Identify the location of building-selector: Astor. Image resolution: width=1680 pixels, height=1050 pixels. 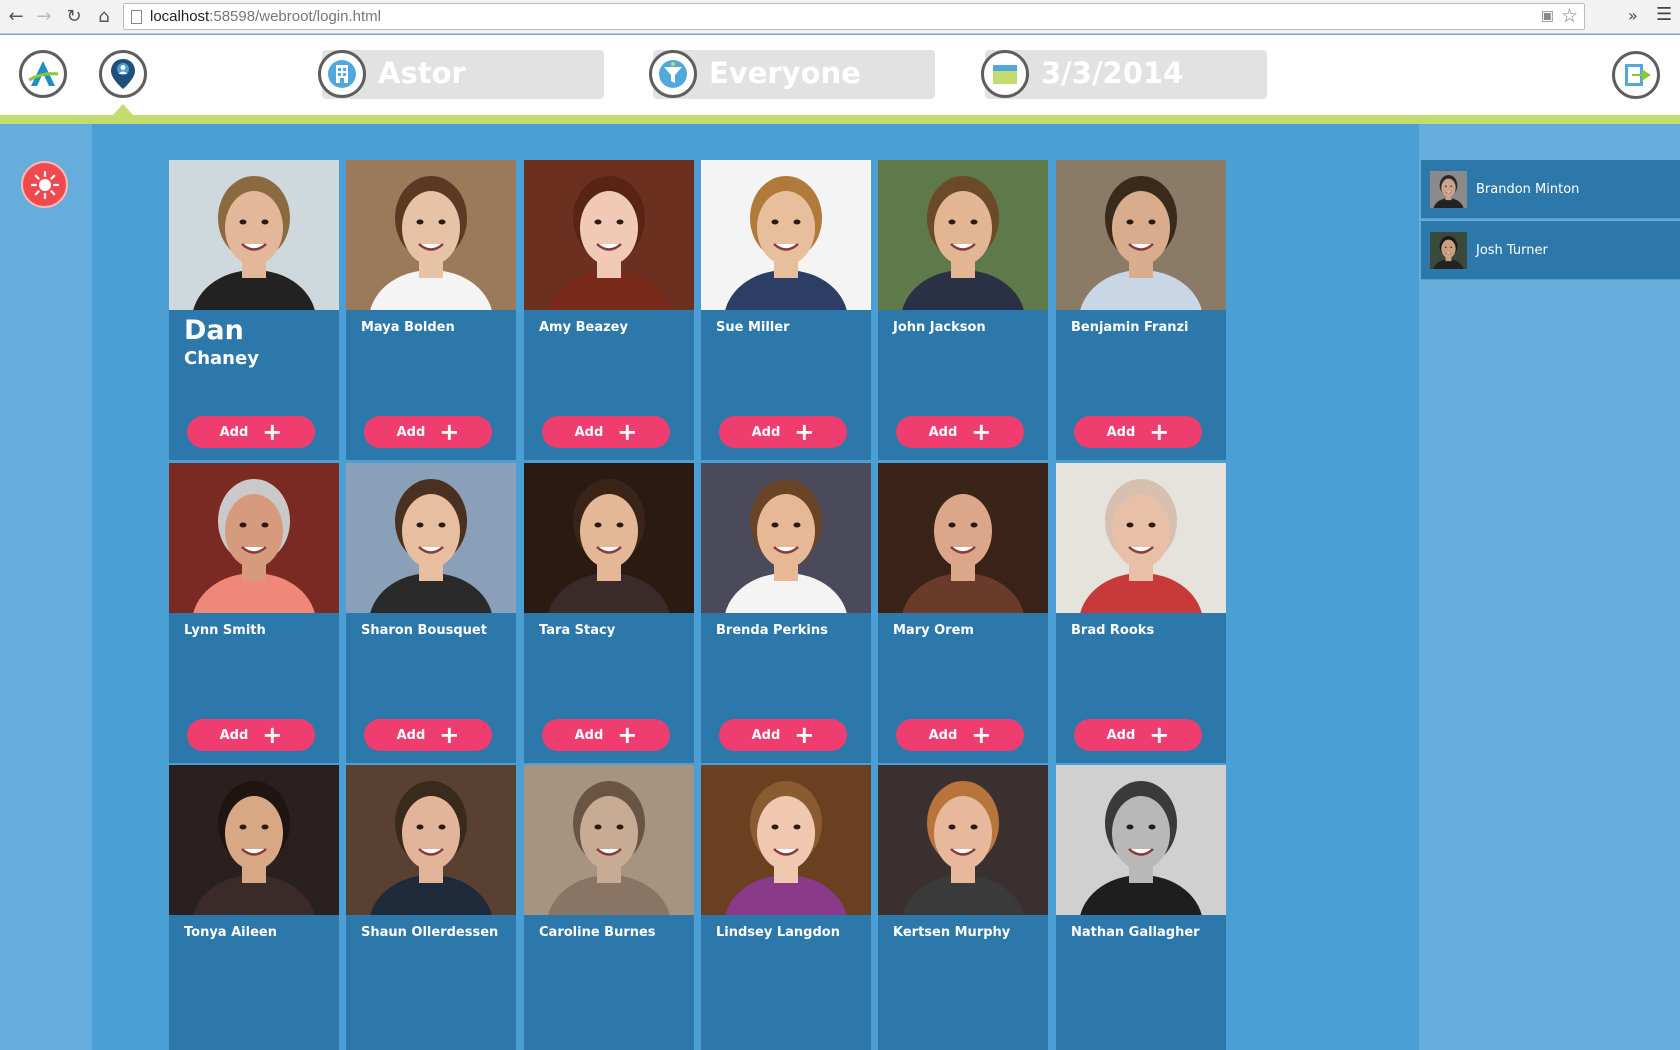
(461, 74).